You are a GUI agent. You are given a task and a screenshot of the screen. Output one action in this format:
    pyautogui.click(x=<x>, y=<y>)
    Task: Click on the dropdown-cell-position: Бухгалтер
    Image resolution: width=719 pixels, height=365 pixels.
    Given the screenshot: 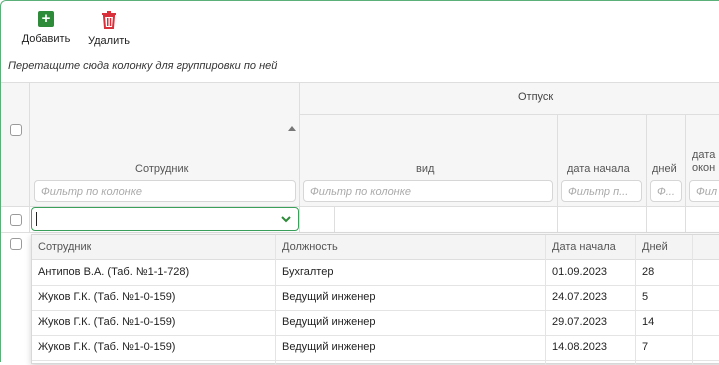 What is the action you would take?
    pyautogui.click(x=308, y=272)
    